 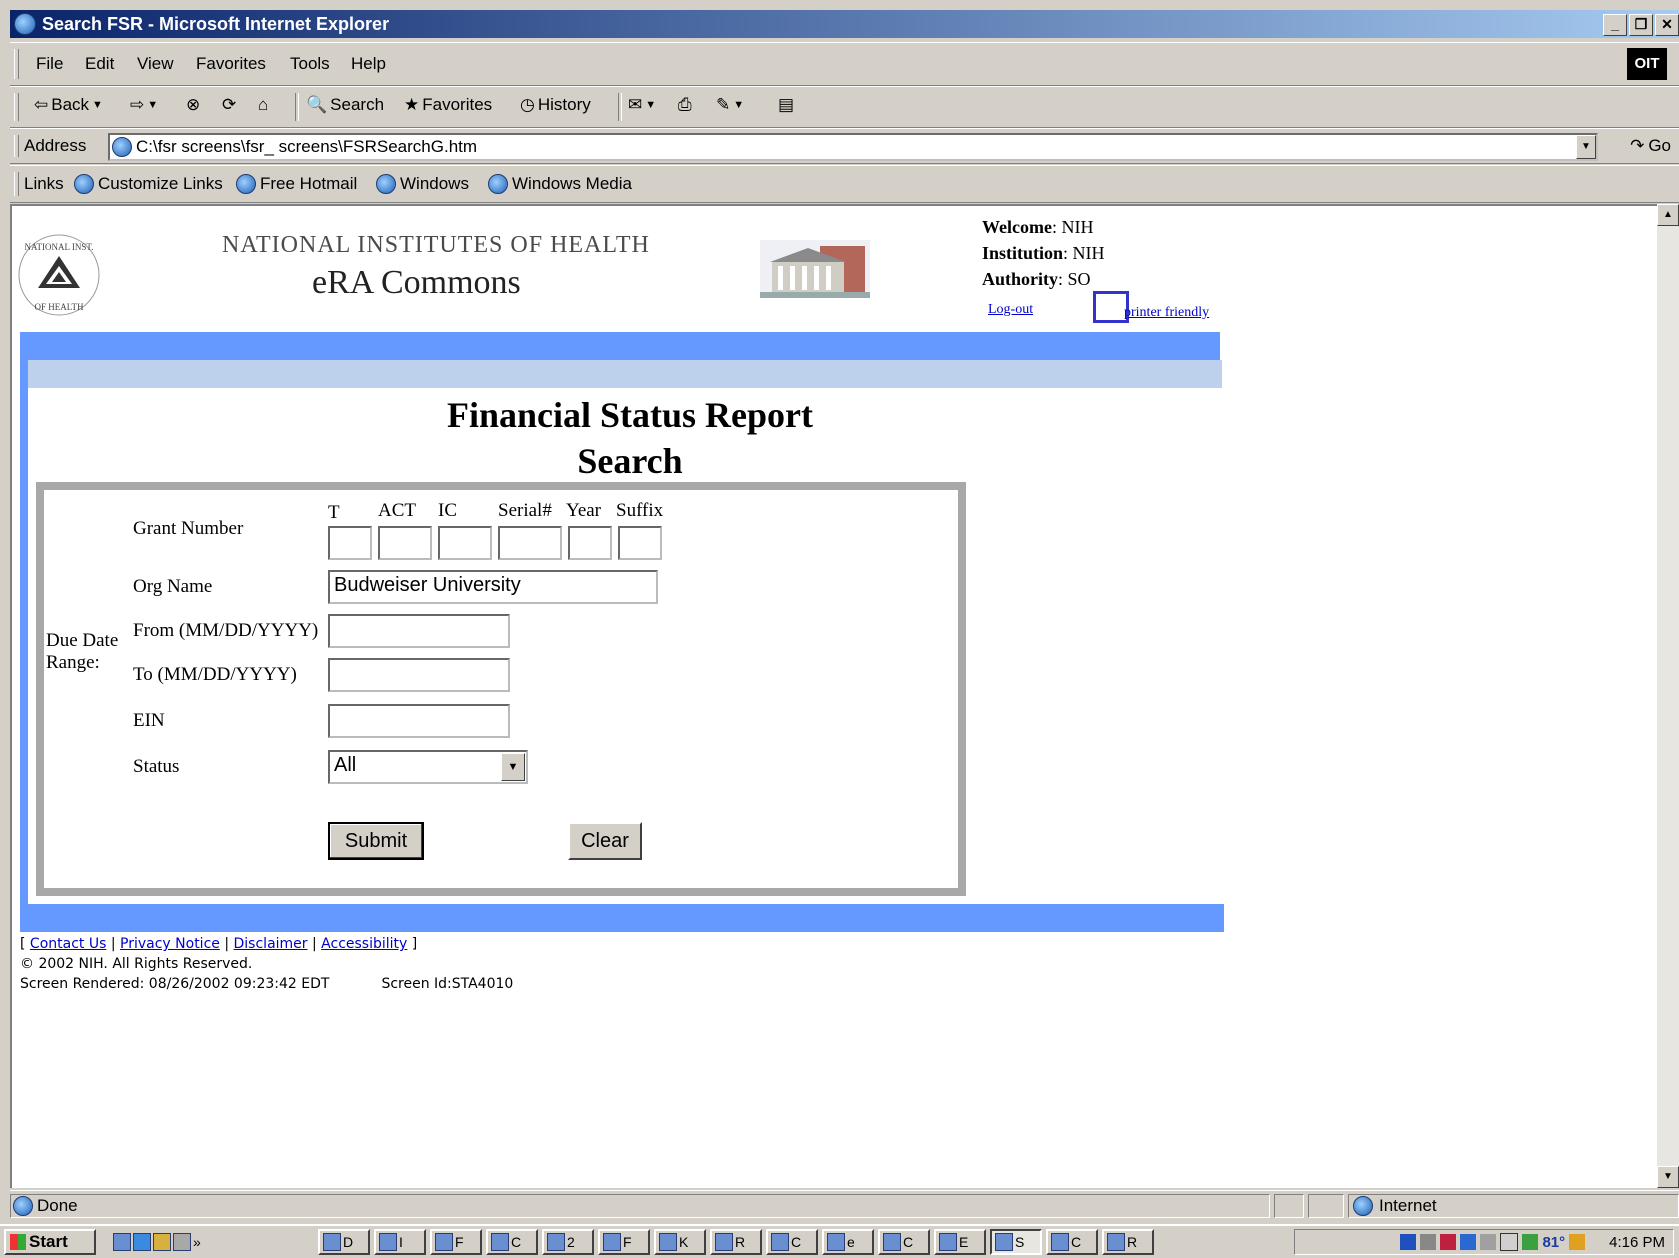 What do you see at coordinates (376, 841) in the screenshot?
I see `submit-button: Submit` at bounding box center [376, 841].